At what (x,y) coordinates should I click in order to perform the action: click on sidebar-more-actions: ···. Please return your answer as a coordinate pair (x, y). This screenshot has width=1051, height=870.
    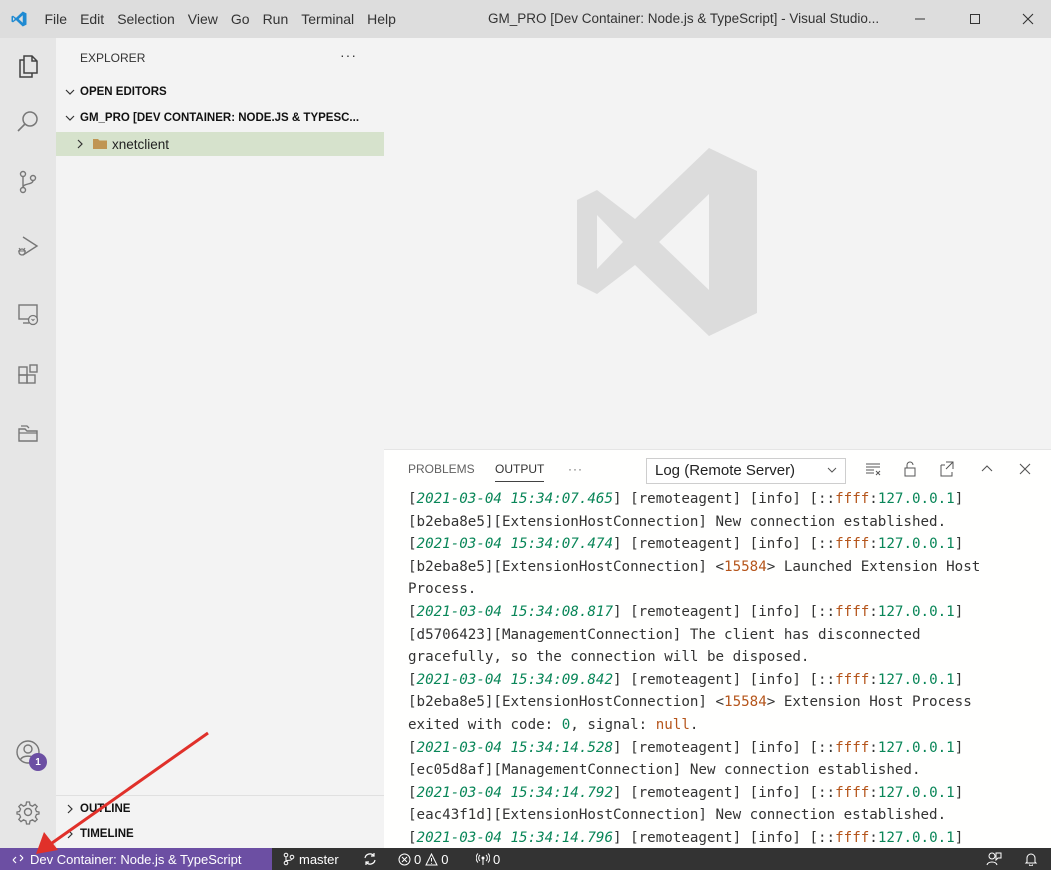
    Looking at the image, I should click on (348, 58).